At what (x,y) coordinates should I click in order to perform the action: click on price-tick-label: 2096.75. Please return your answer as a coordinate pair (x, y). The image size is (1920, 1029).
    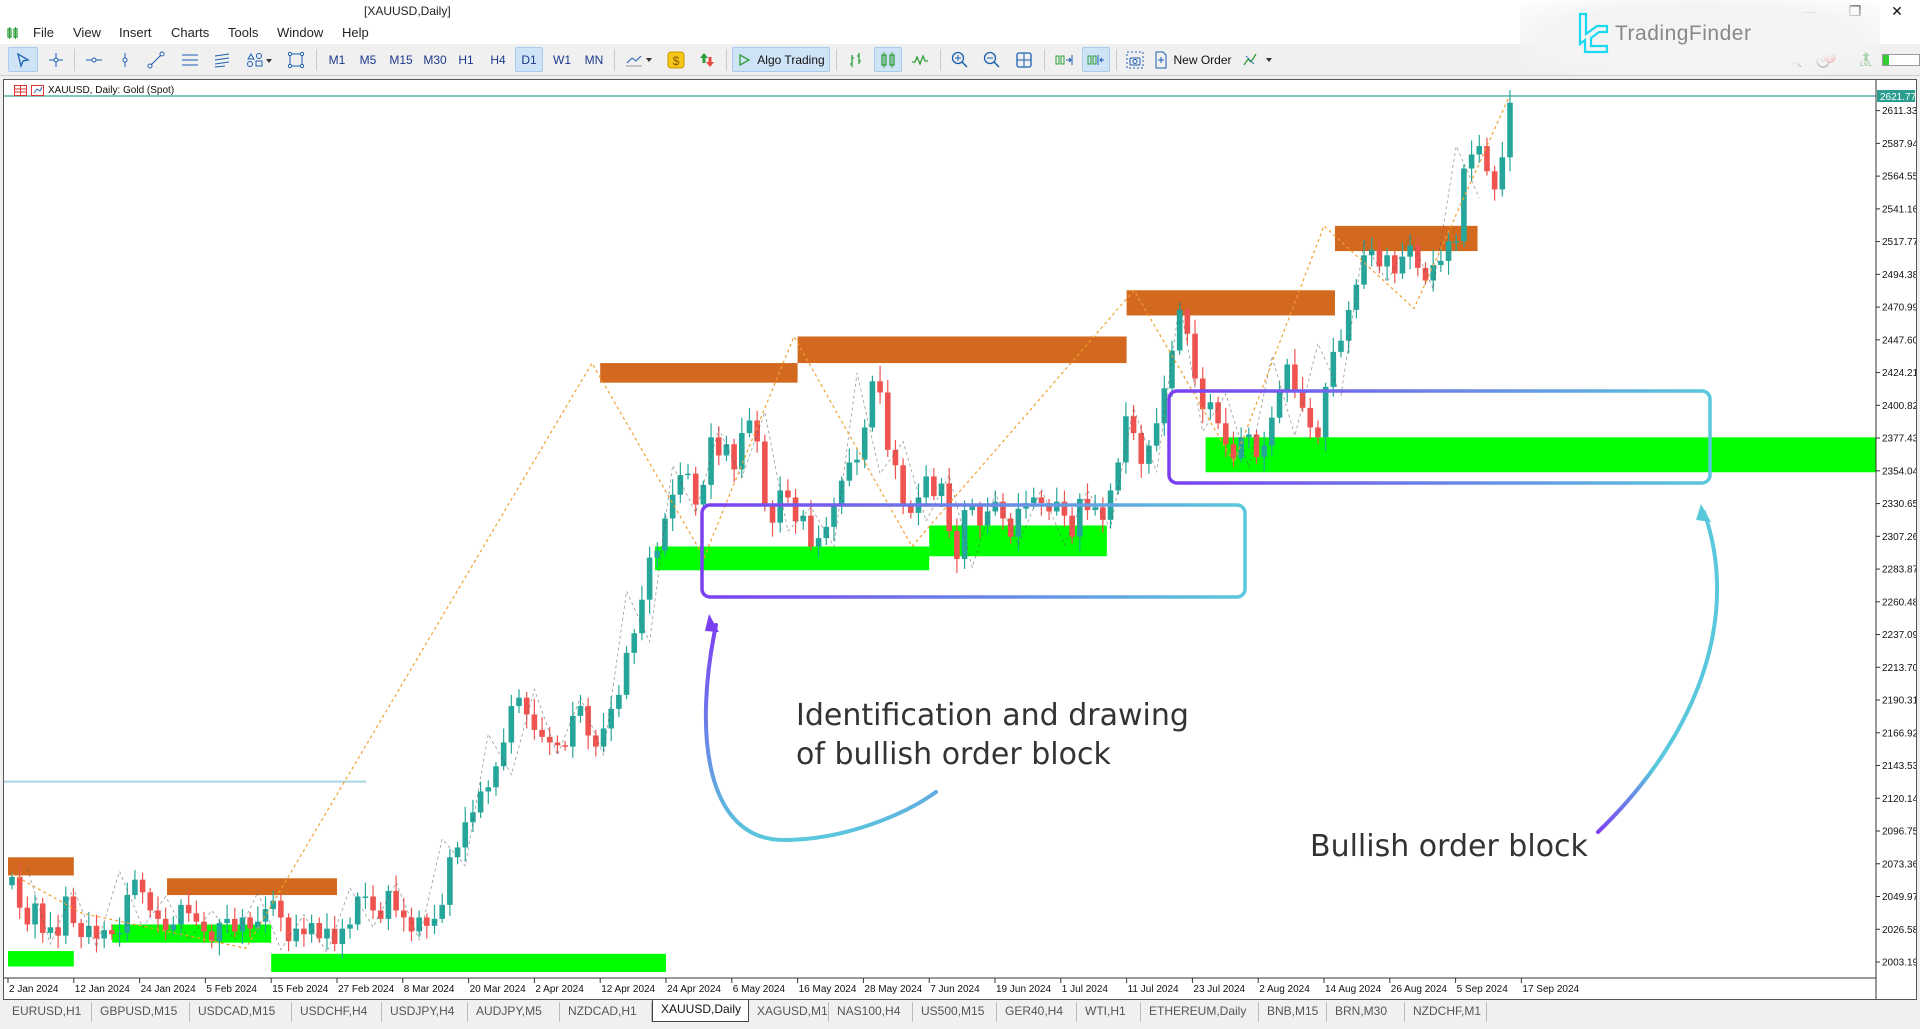
    Looking at the image, I should click on (1899, 832).